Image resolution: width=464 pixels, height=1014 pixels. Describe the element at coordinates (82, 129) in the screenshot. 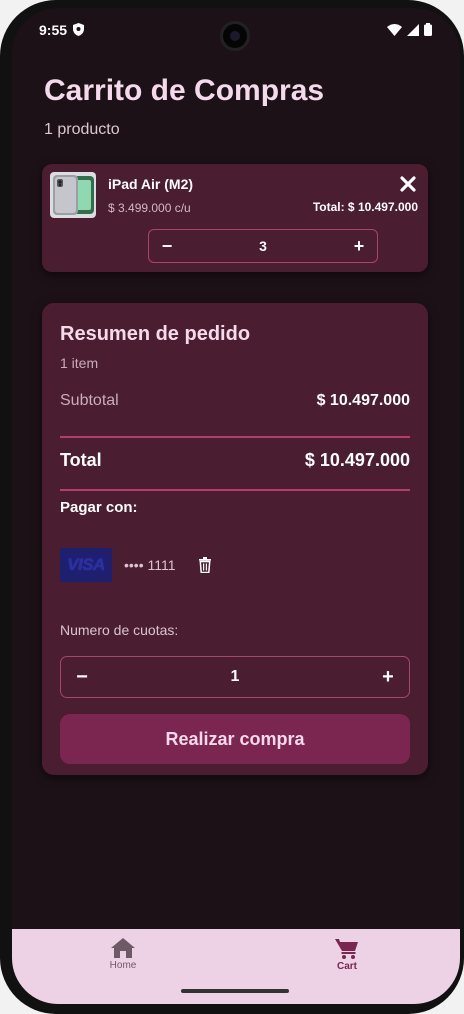

I see `product-count: 1 producto` at that location.